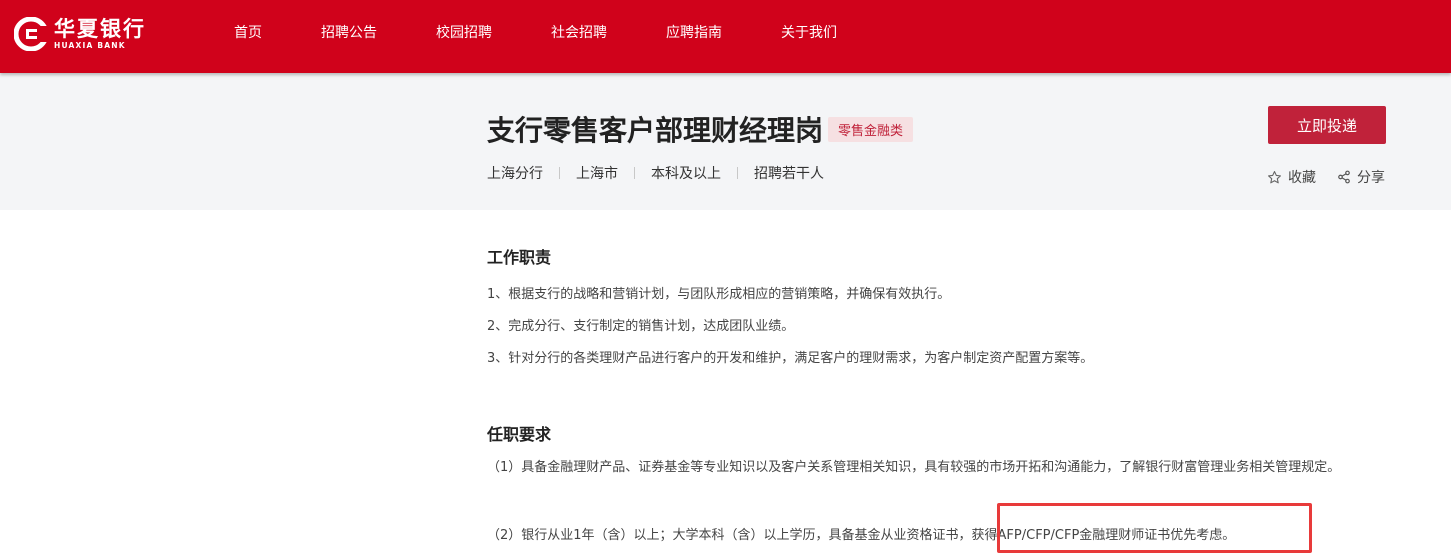 This screenshot has width=1451, height=556. What do you see at coordinates (686, 174) in the screenshot?
I see `job-education: 本科及以上` at bounding box center [686, 174].